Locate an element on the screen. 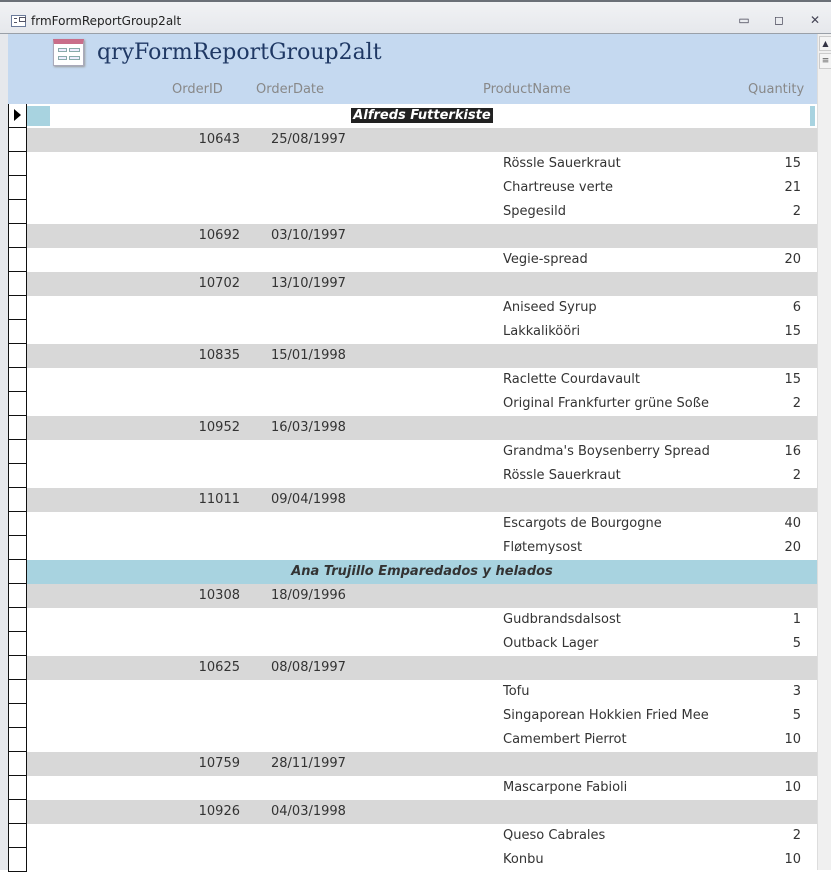 Image resolution: width=831 pixels, height=872 pixels. customer-name: Alfreds Futterkiste is located at coordinates (422, 115).